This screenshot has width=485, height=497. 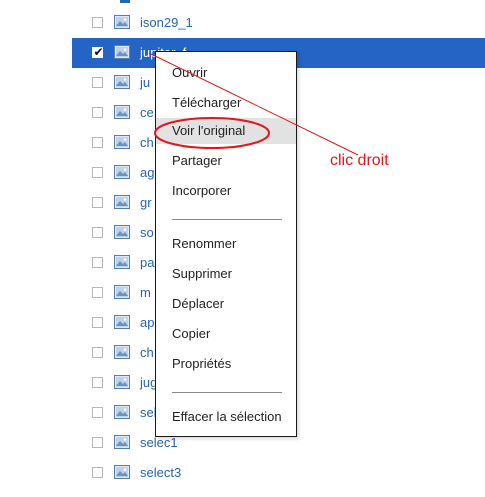 What do you see at coordinates (226, 364) in the screenshot?
I see `menu-item-properties: Propriétés` at bounding box center [226, 364].